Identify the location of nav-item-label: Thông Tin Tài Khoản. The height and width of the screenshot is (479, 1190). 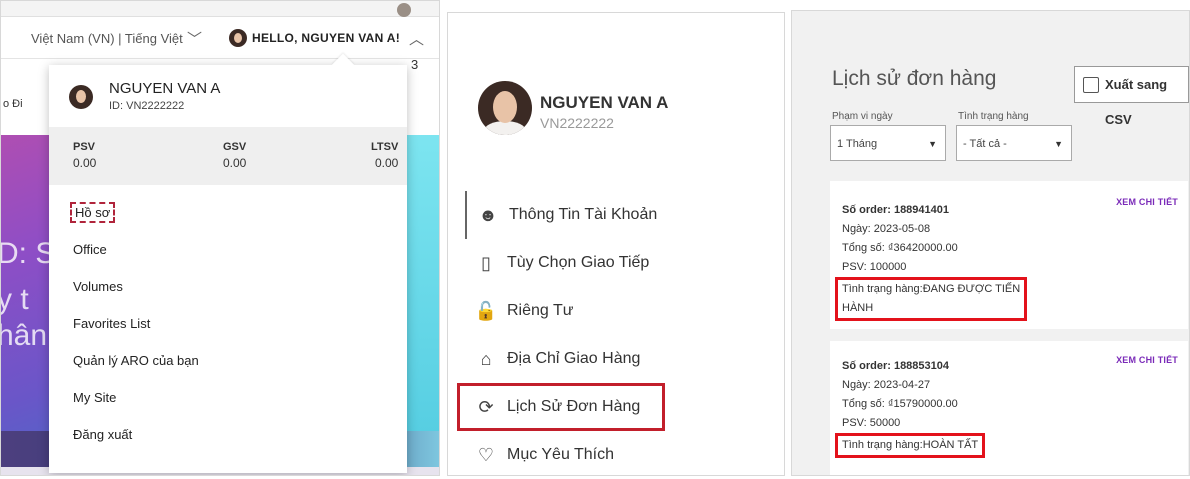
(583, 214).